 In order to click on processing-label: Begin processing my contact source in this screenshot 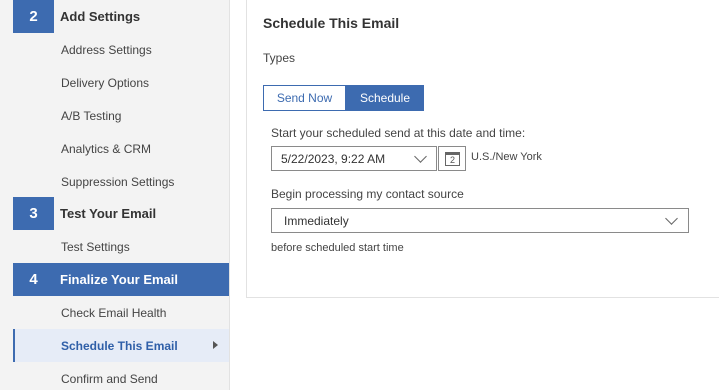, I will do `click(367, 194)`.